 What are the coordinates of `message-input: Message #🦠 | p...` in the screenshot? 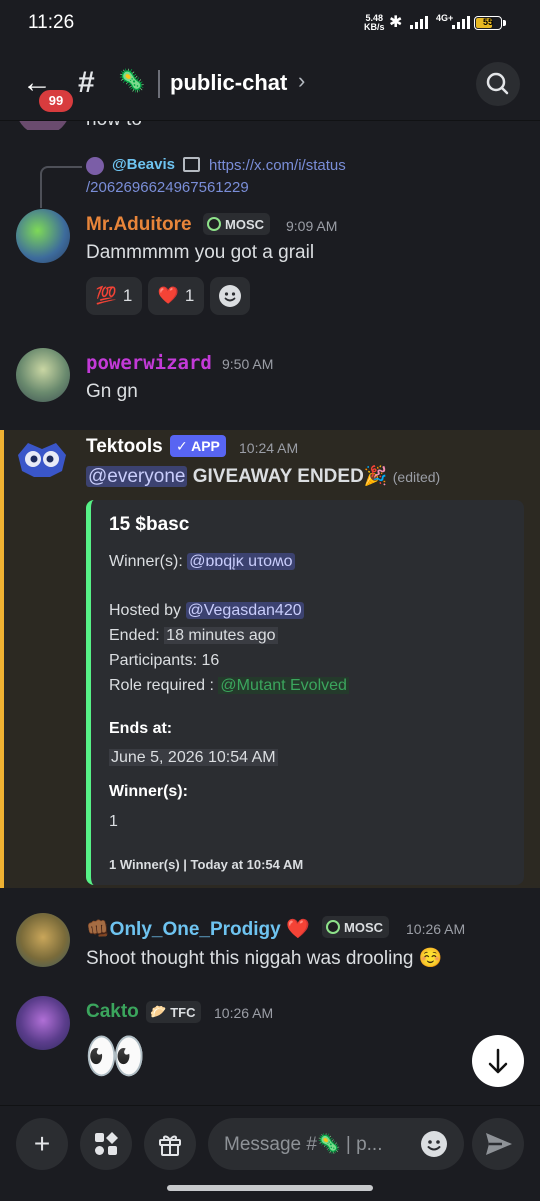 It's located at (336, 1144).